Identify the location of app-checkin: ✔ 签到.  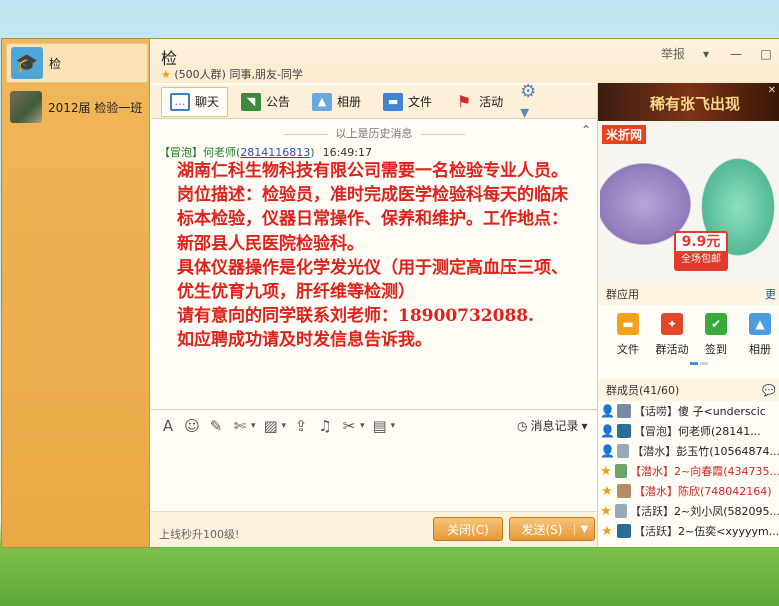
(716, 339).